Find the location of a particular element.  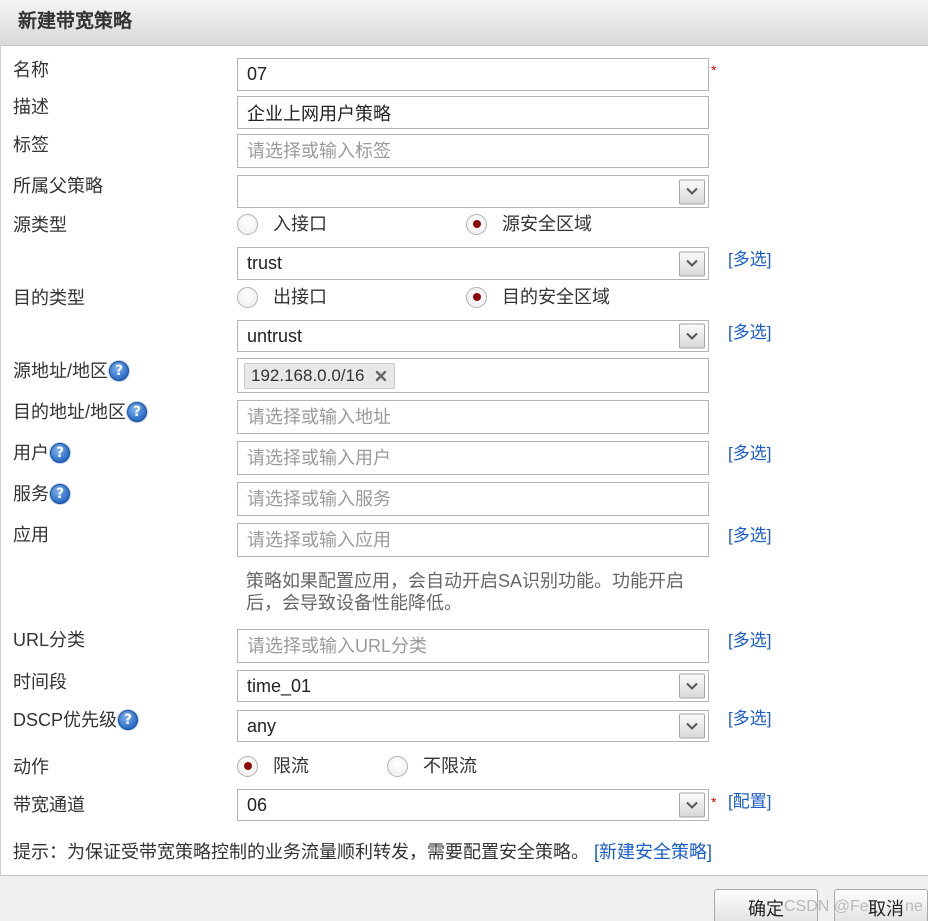

user-input is located at coordinates (473, 458).